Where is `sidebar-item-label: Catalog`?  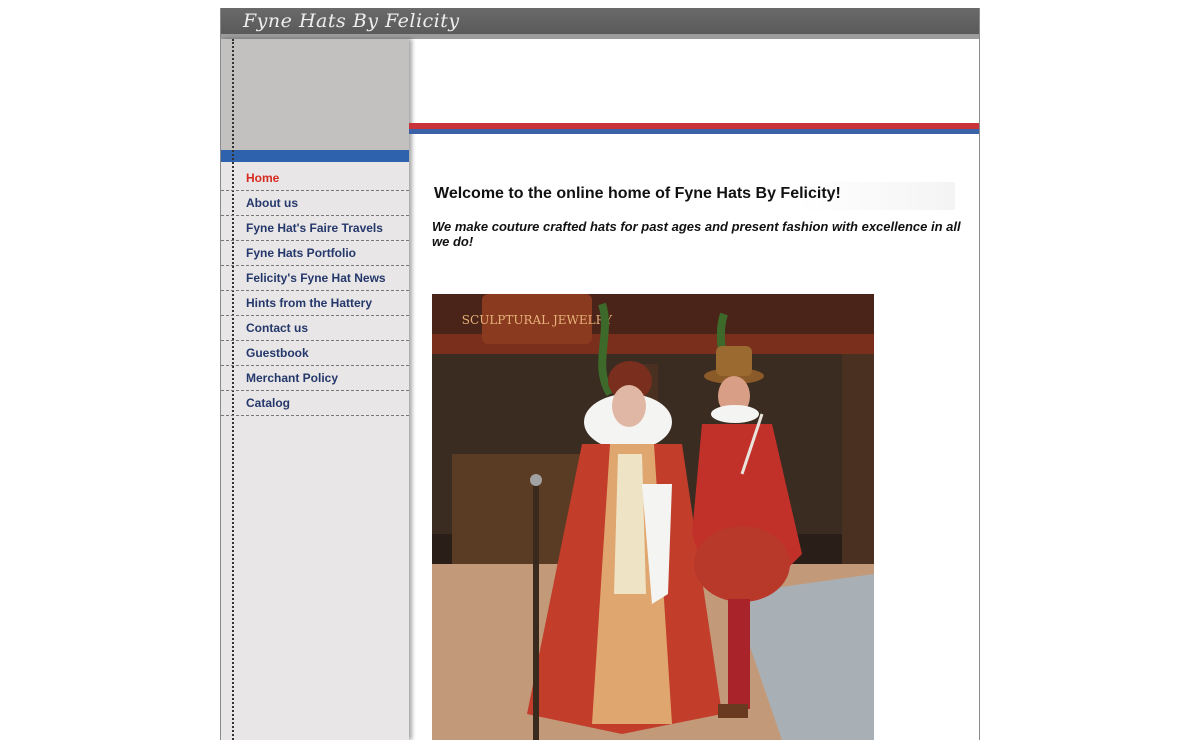
sidebar-item-label: Catalog is located at coordinates (315, 403).